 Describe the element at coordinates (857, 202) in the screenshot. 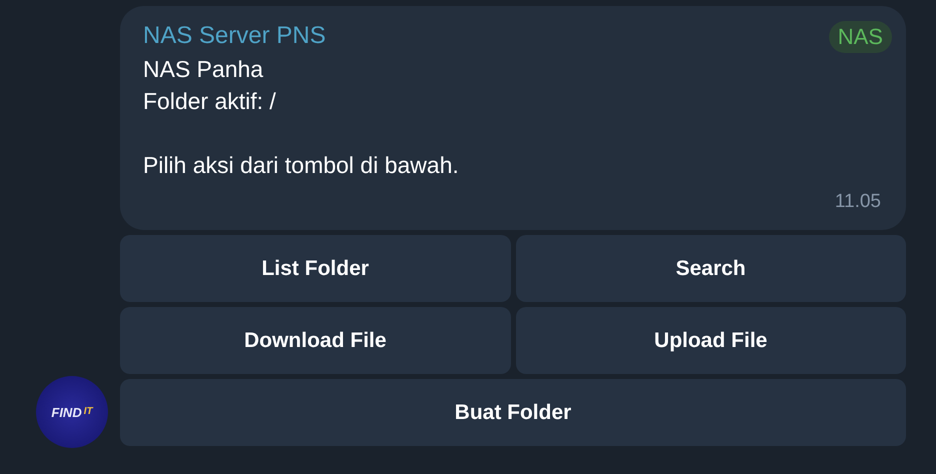

I see `message-time: 11.05` at that location.